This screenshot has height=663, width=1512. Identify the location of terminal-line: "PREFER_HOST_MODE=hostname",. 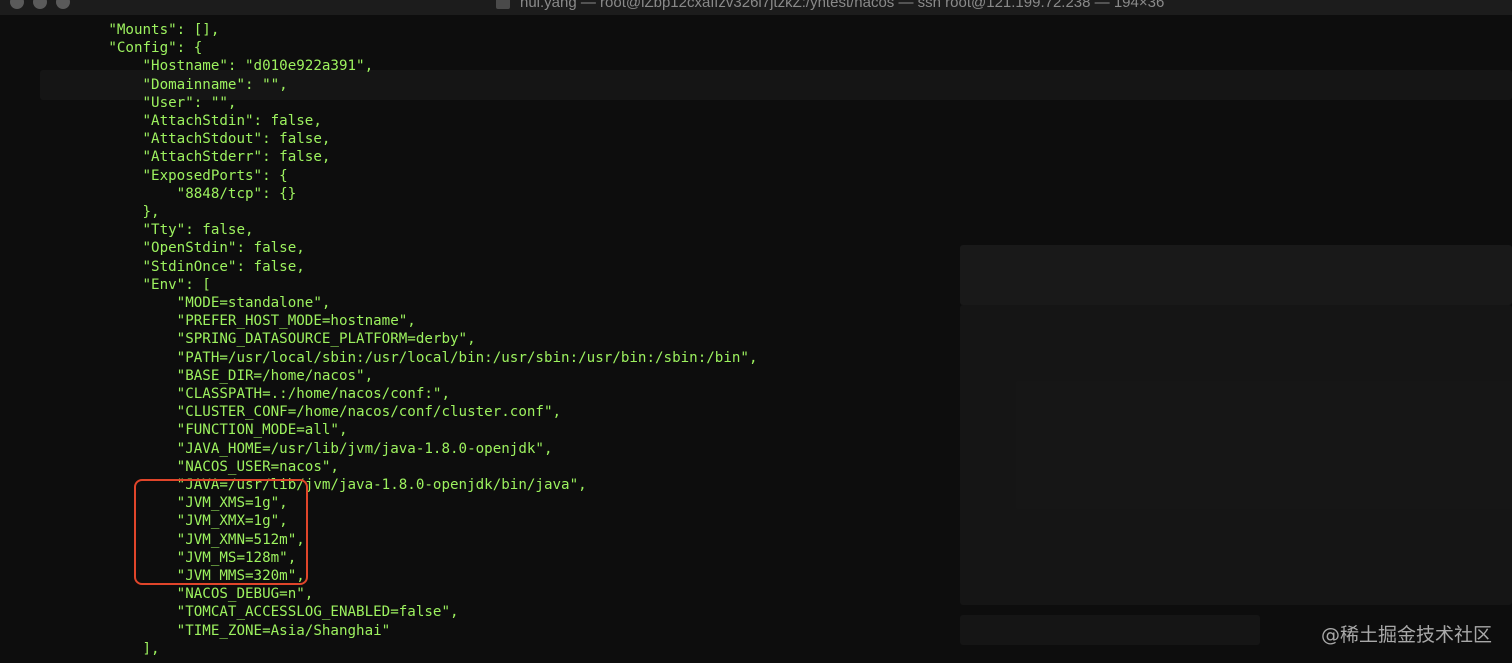
(228, 321).